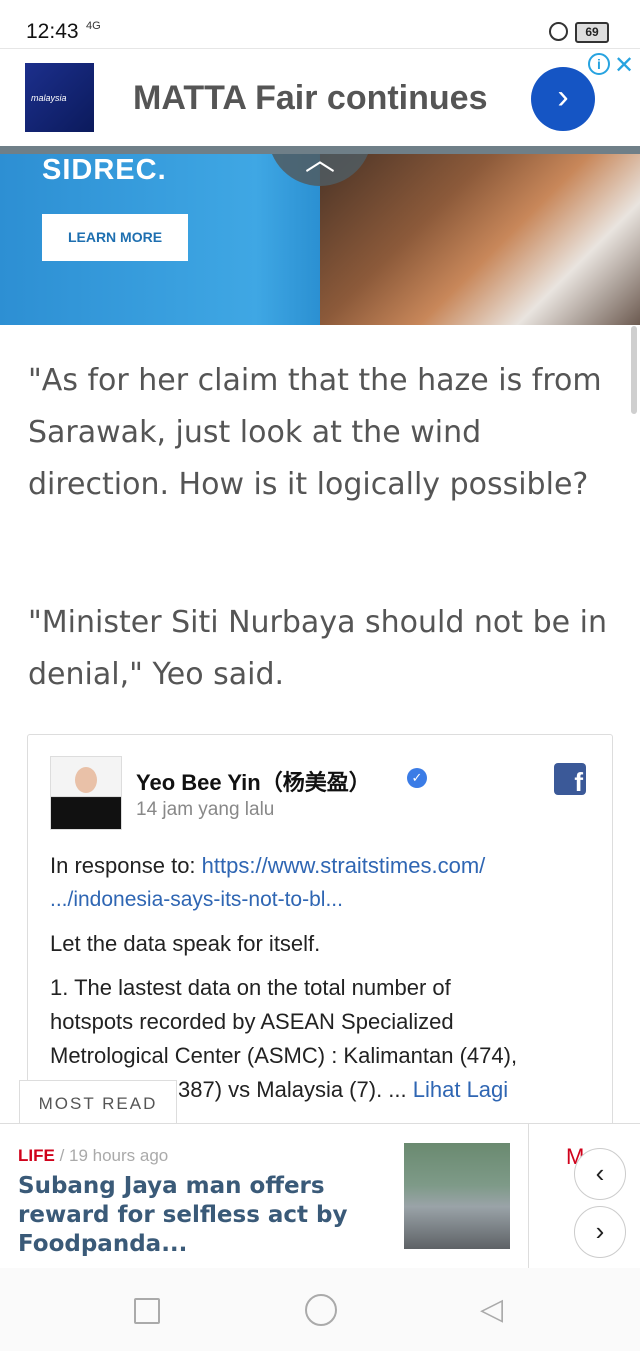  What do you see at coordinates (86, 793) in the screenshot?
I see `avatar` at bounding box center [86, 793].